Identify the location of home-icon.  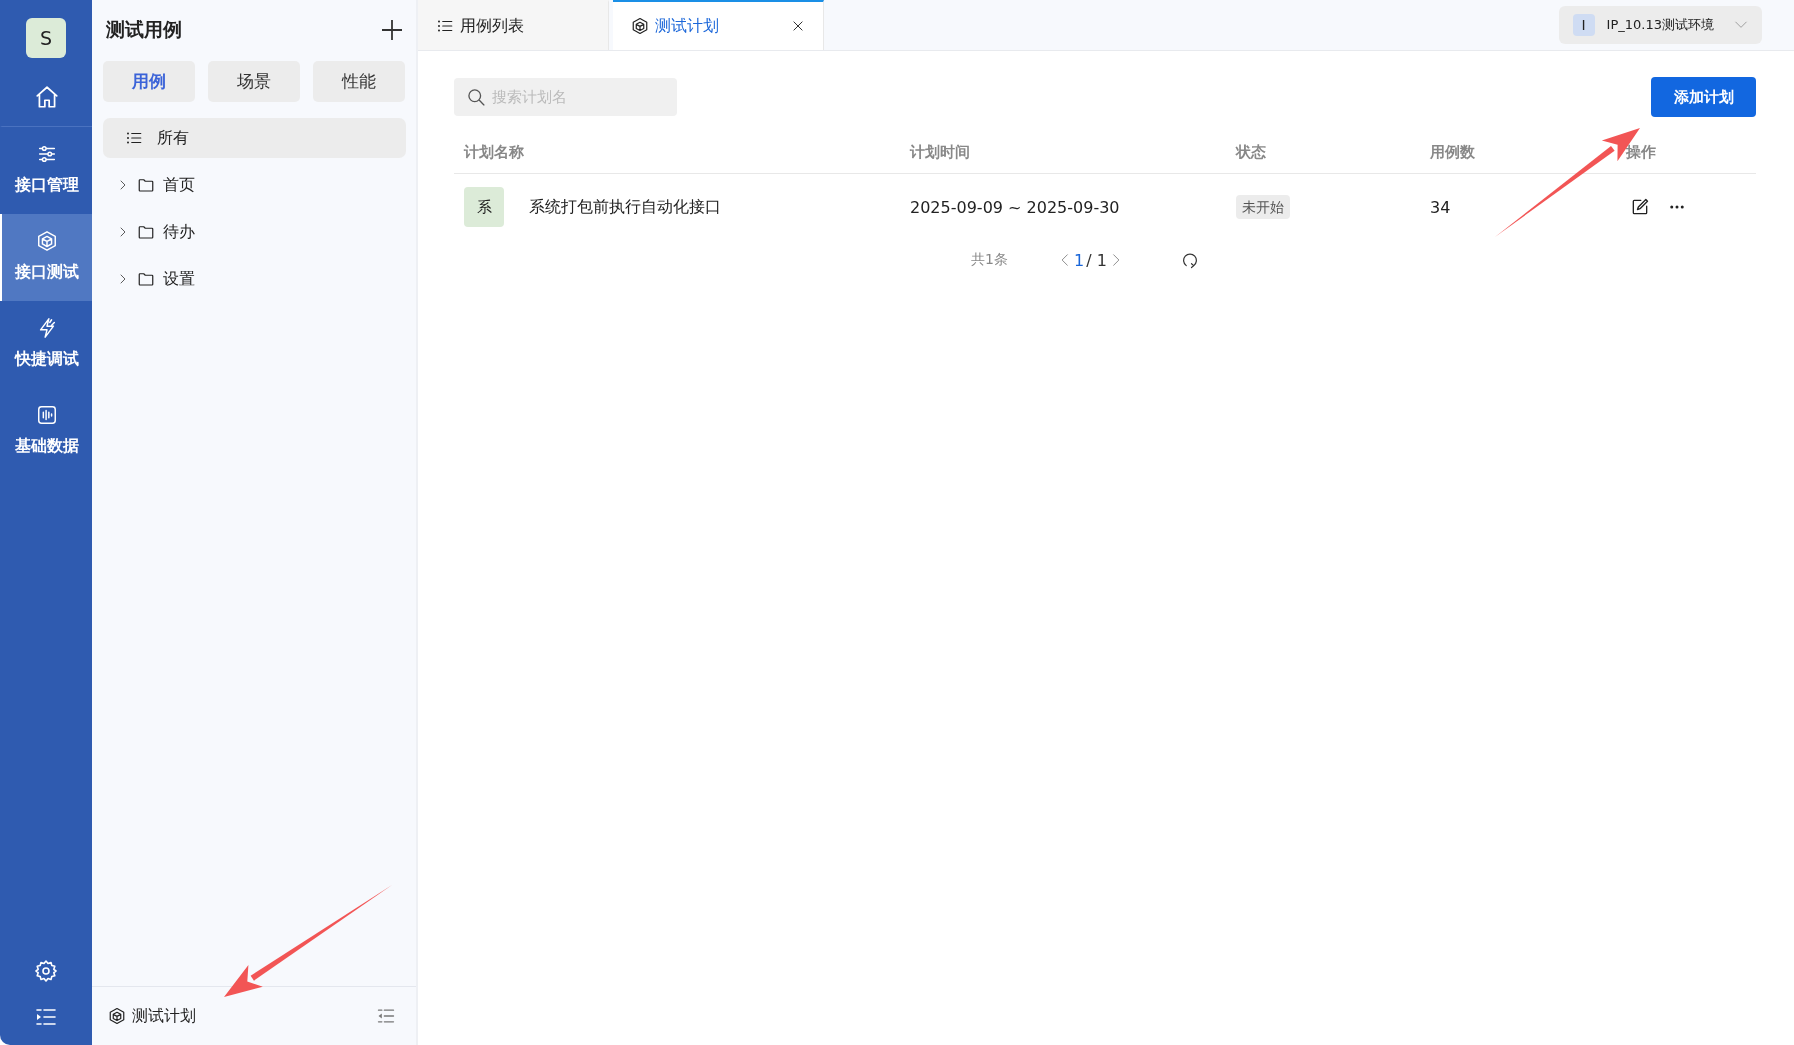
(47, 97).